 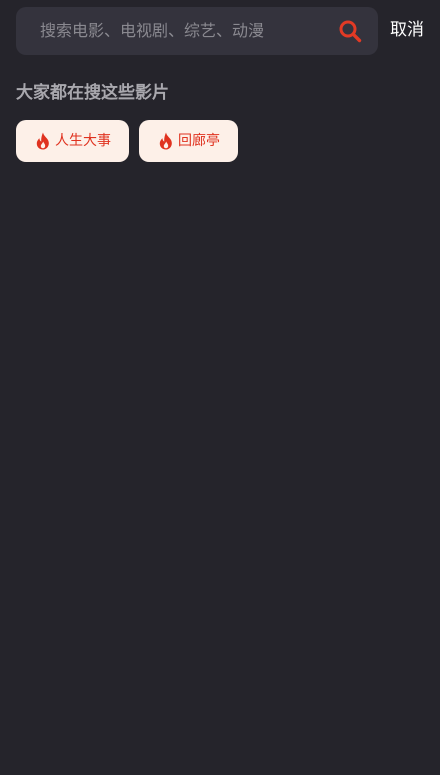 I want to click on search-bar: 搜索电影、电视剧、综艺、动漫, so click(x=197, y=31).